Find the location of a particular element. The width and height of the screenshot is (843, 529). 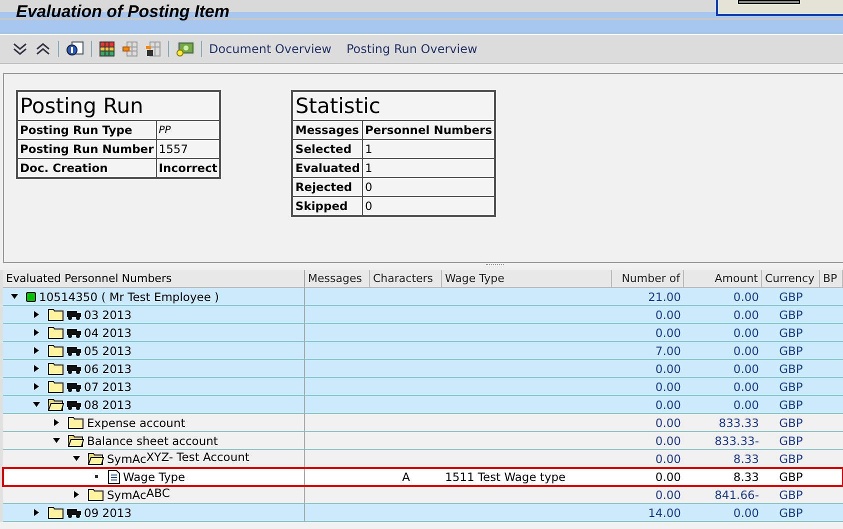

money-icon is located at coordinates (185, 49).